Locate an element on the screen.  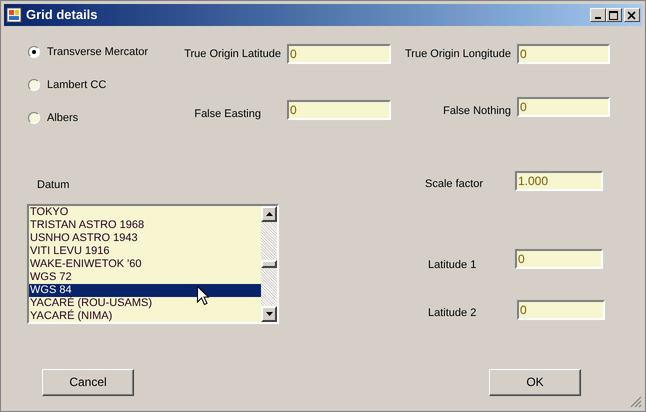
field-label: False Easting is located at coordinates (227, 114).